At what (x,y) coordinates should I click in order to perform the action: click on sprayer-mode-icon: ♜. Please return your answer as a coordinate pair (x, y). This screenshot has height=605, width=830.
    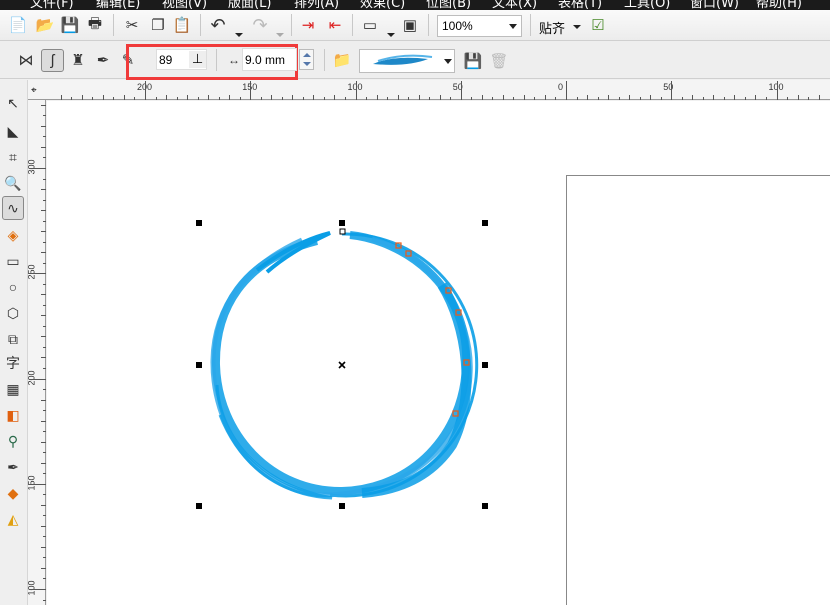
    Looking at the image, I should click on (78, 60).